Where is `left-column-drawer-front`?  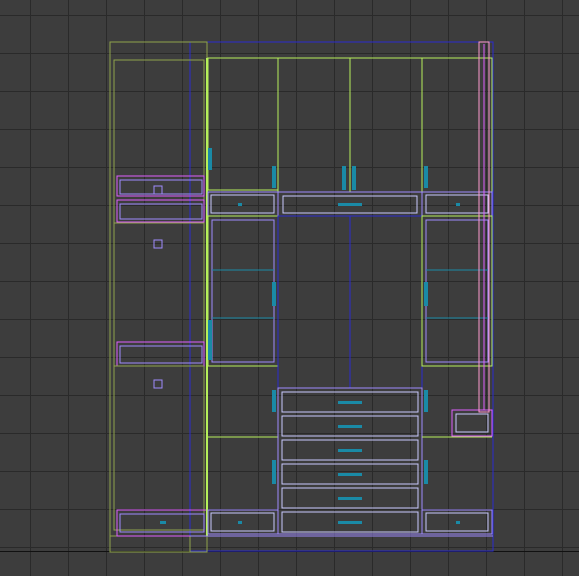
left-column-drawer-front is located at coordinates (242, 204).